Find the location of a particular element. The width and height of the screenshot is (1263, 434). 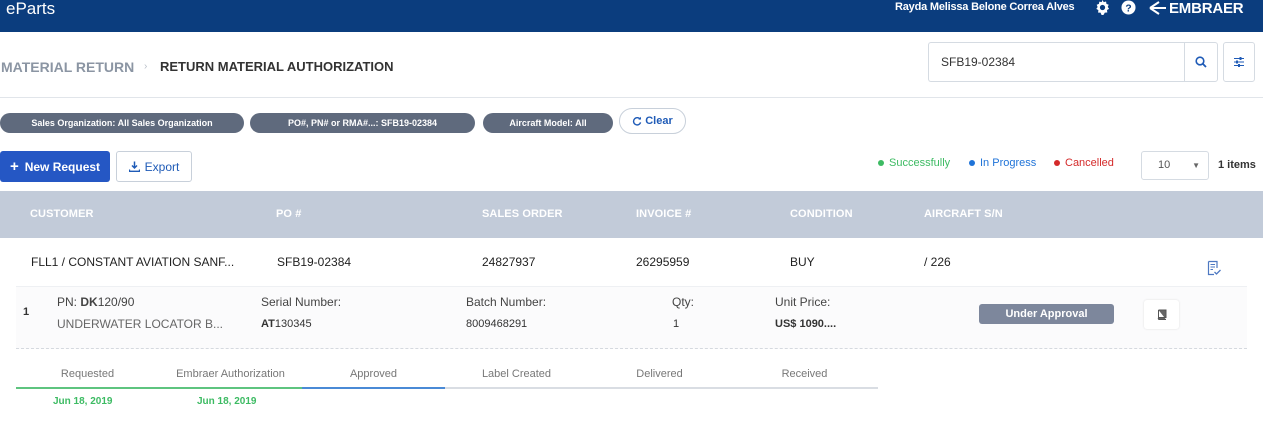

serial-suffix: 130345 is located at coordinates (293, 324).